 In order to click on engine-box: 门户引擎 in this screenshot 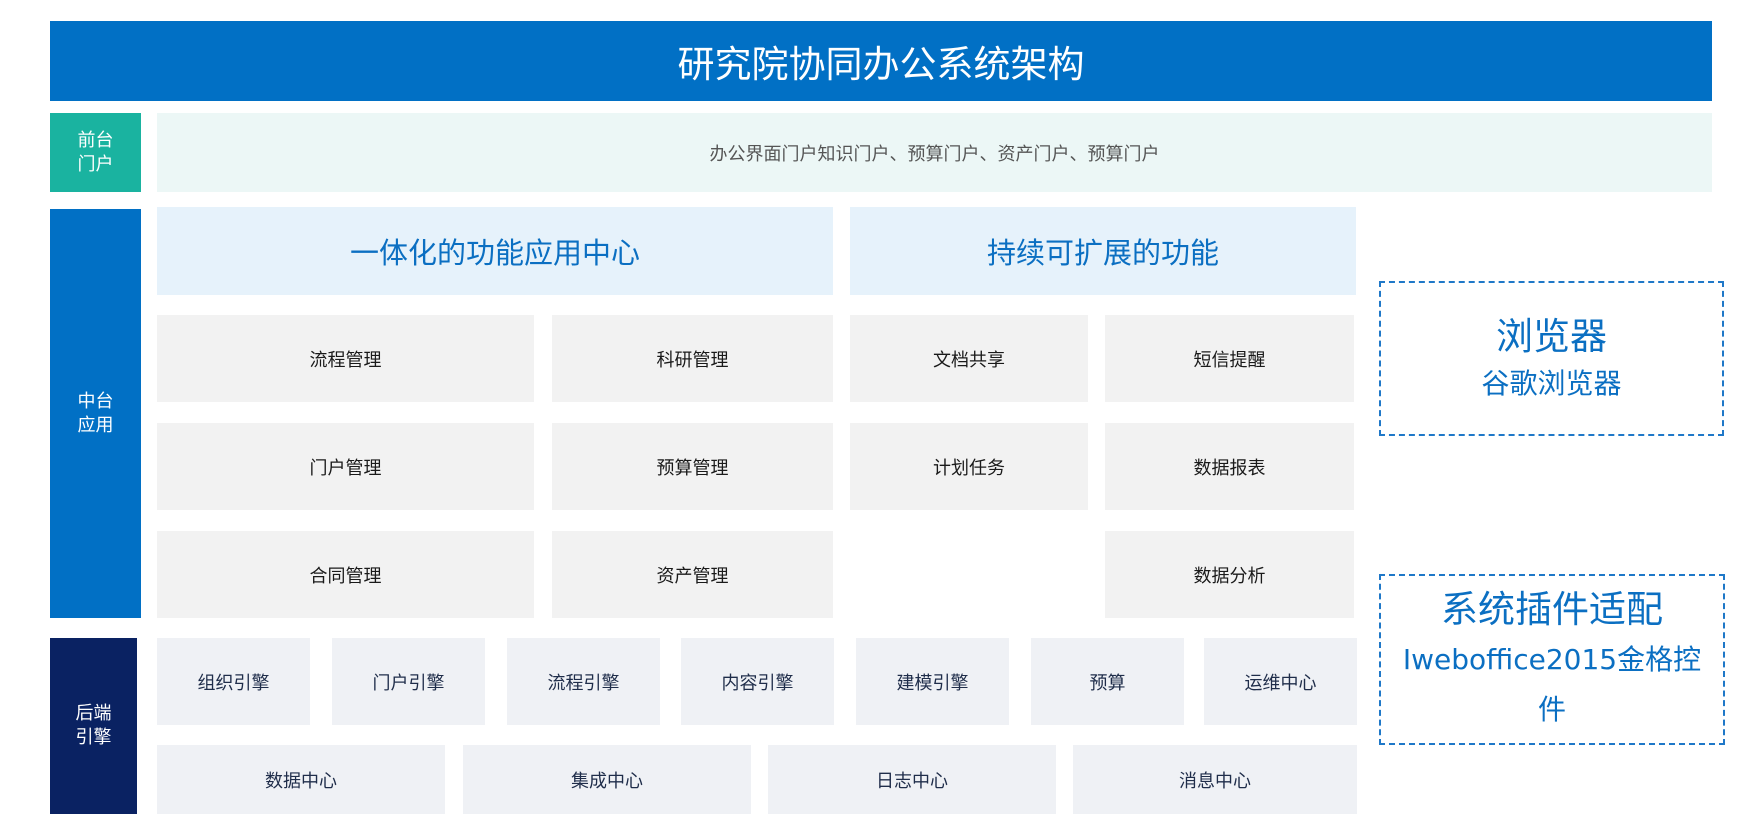, I will do `click(408, 681)`.